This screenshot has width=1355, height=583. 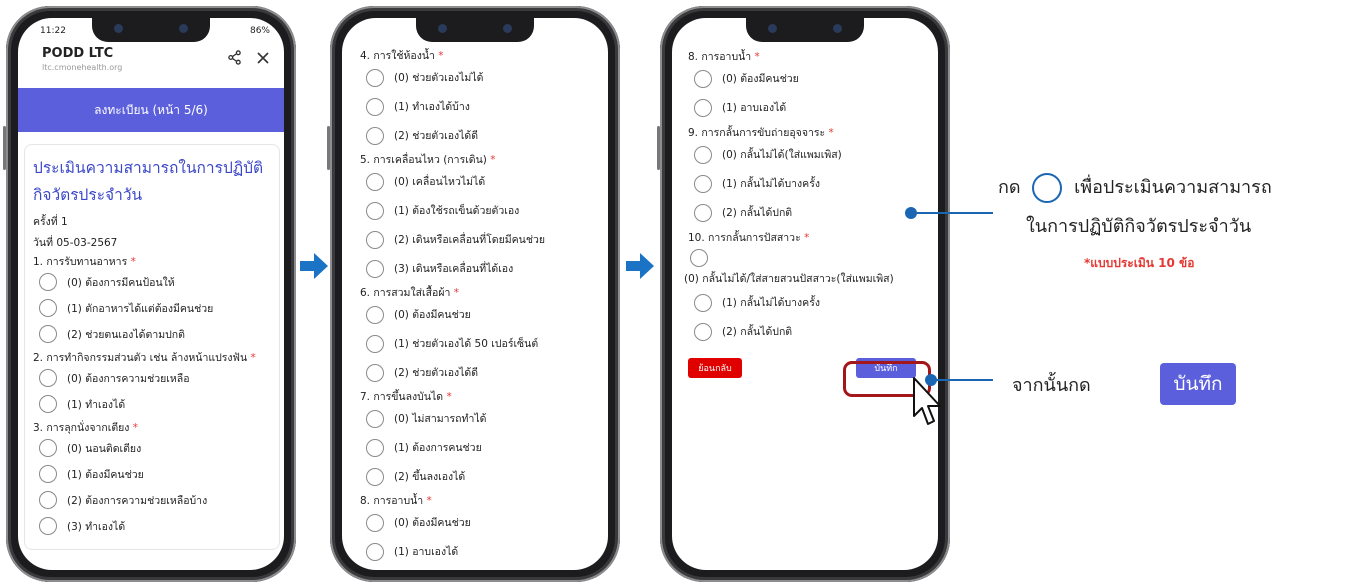 What do you see at coordinates (152, 308) in the screenshot?
I see `radio-option: (1) ตักอาหารได้แต่ต้องมีคนช่วย` at bounding box center [152, 308].